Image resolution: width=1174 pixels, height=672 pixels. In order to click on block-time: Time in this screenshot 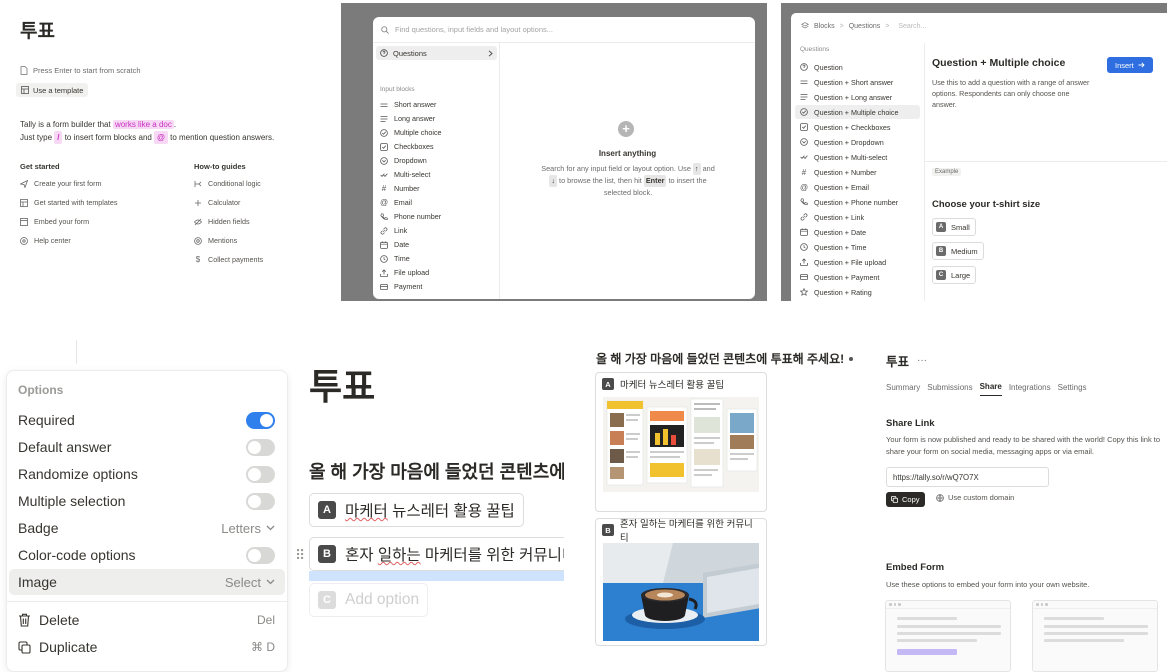, I will do `click(395, 258)`.